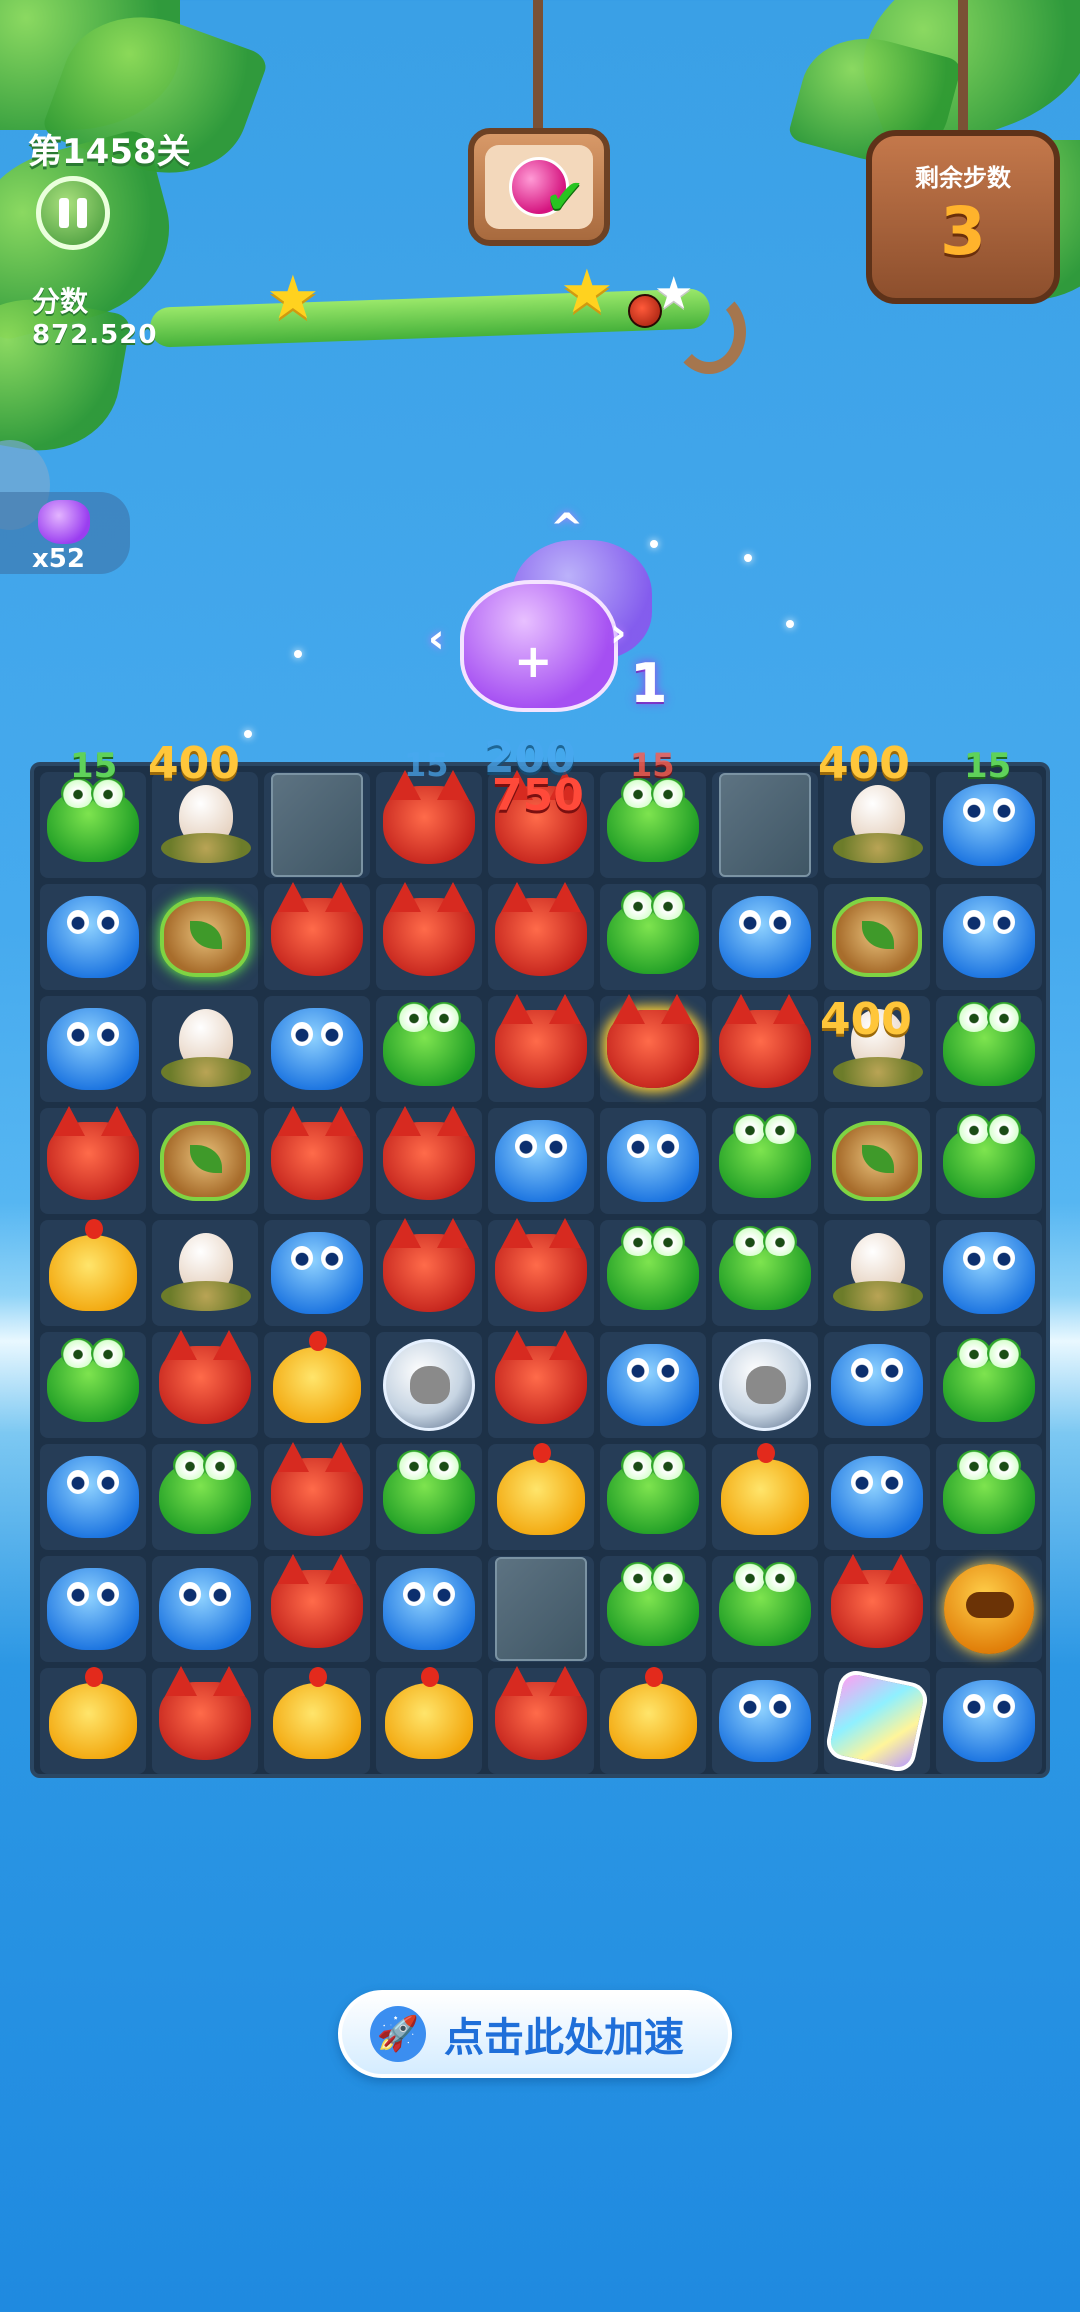 The width and height of the screenshot is (1080, 2312). What do you see at coordinates (963, 231) in the screenshot?
I see `moves-value: 3` at bounding box center [963, 231].